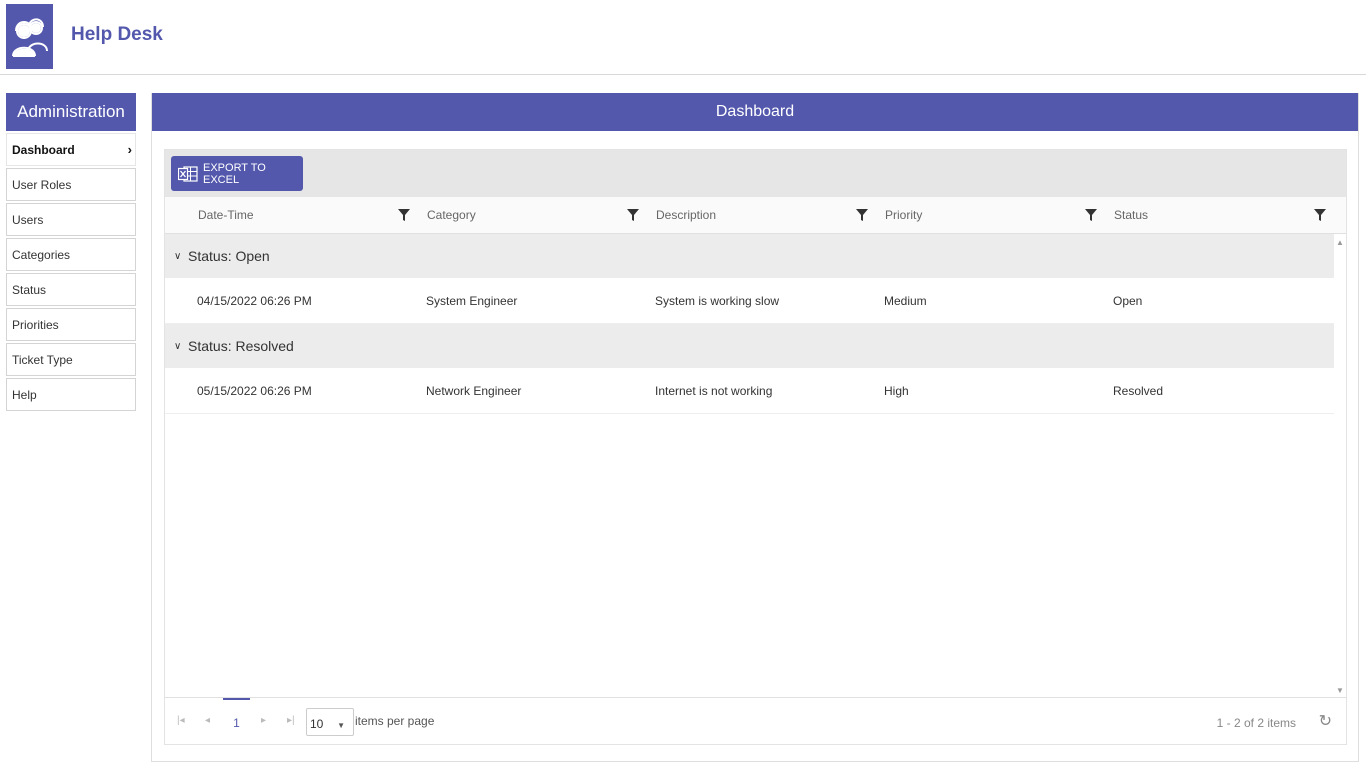 This screenshot has width=1366, height=768. I want to click on column-header-label: Date-Time, so click(226, 215).